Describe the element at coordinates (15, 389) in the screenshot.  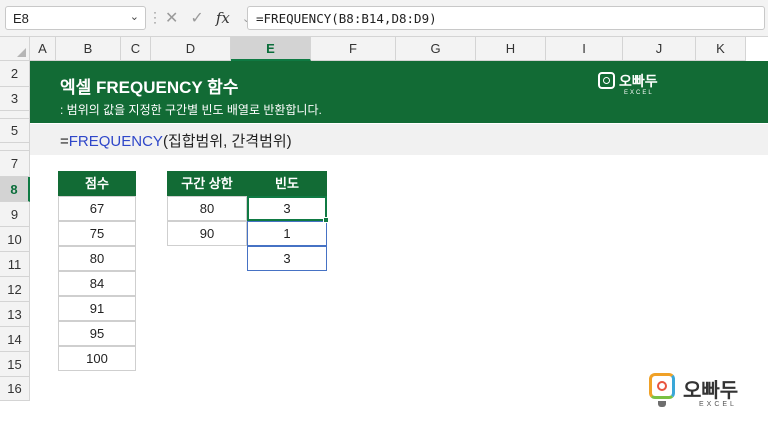
I see `row-header-16: 16` at that location.